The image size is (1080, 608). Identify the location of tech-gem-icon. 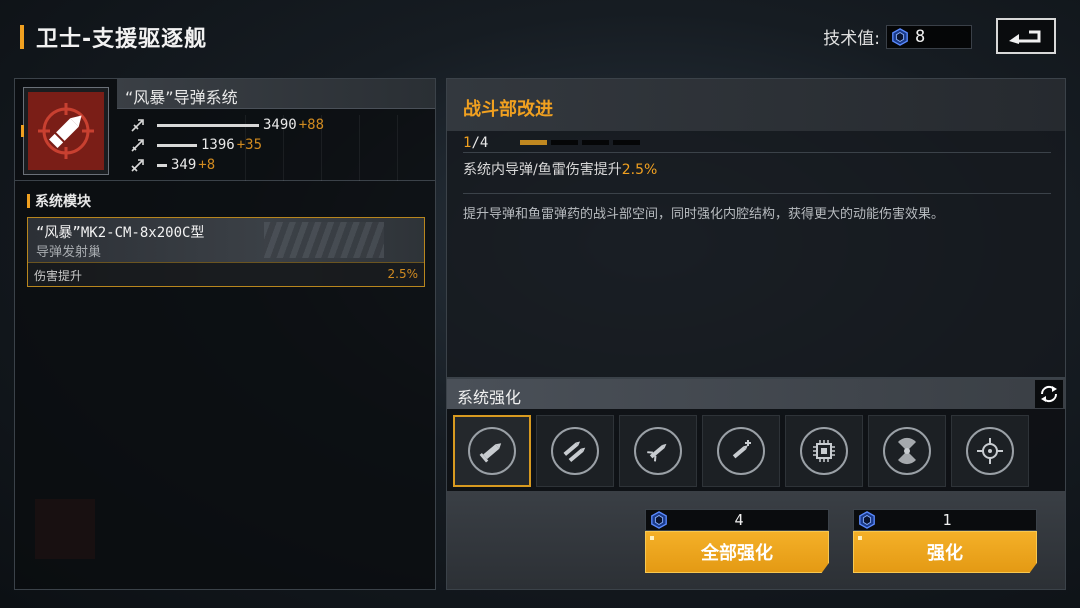
(900, 36).